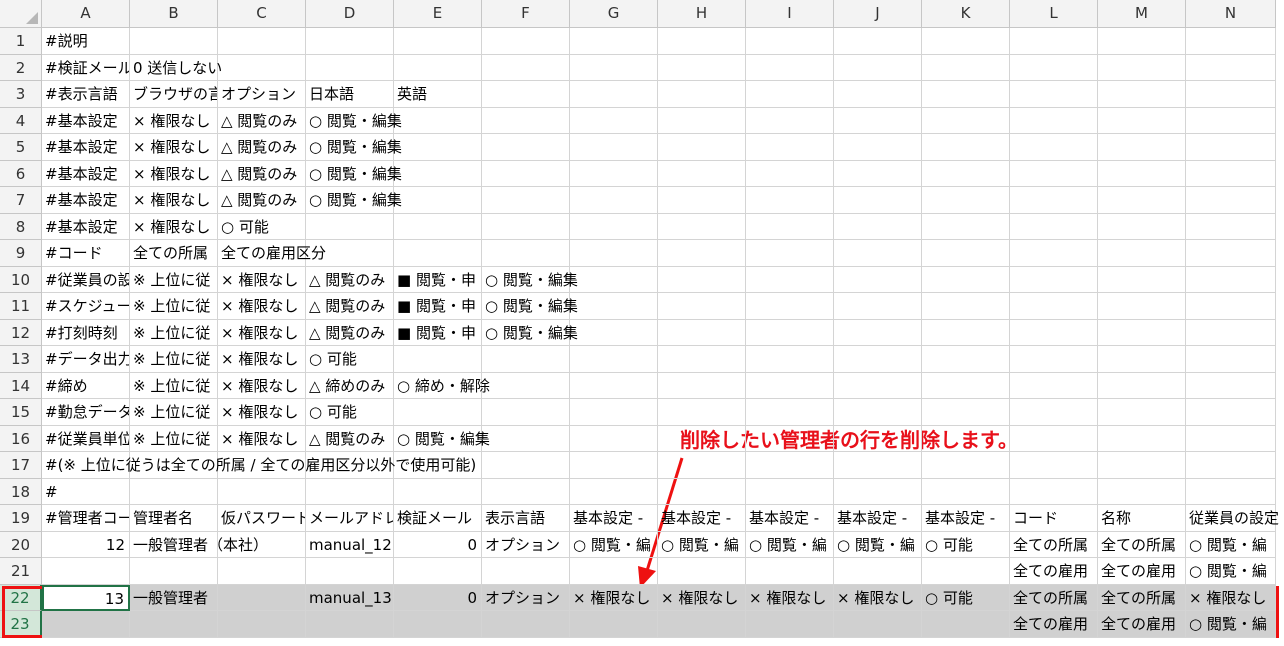  I want to click on cell-G7, so click(614, 200).